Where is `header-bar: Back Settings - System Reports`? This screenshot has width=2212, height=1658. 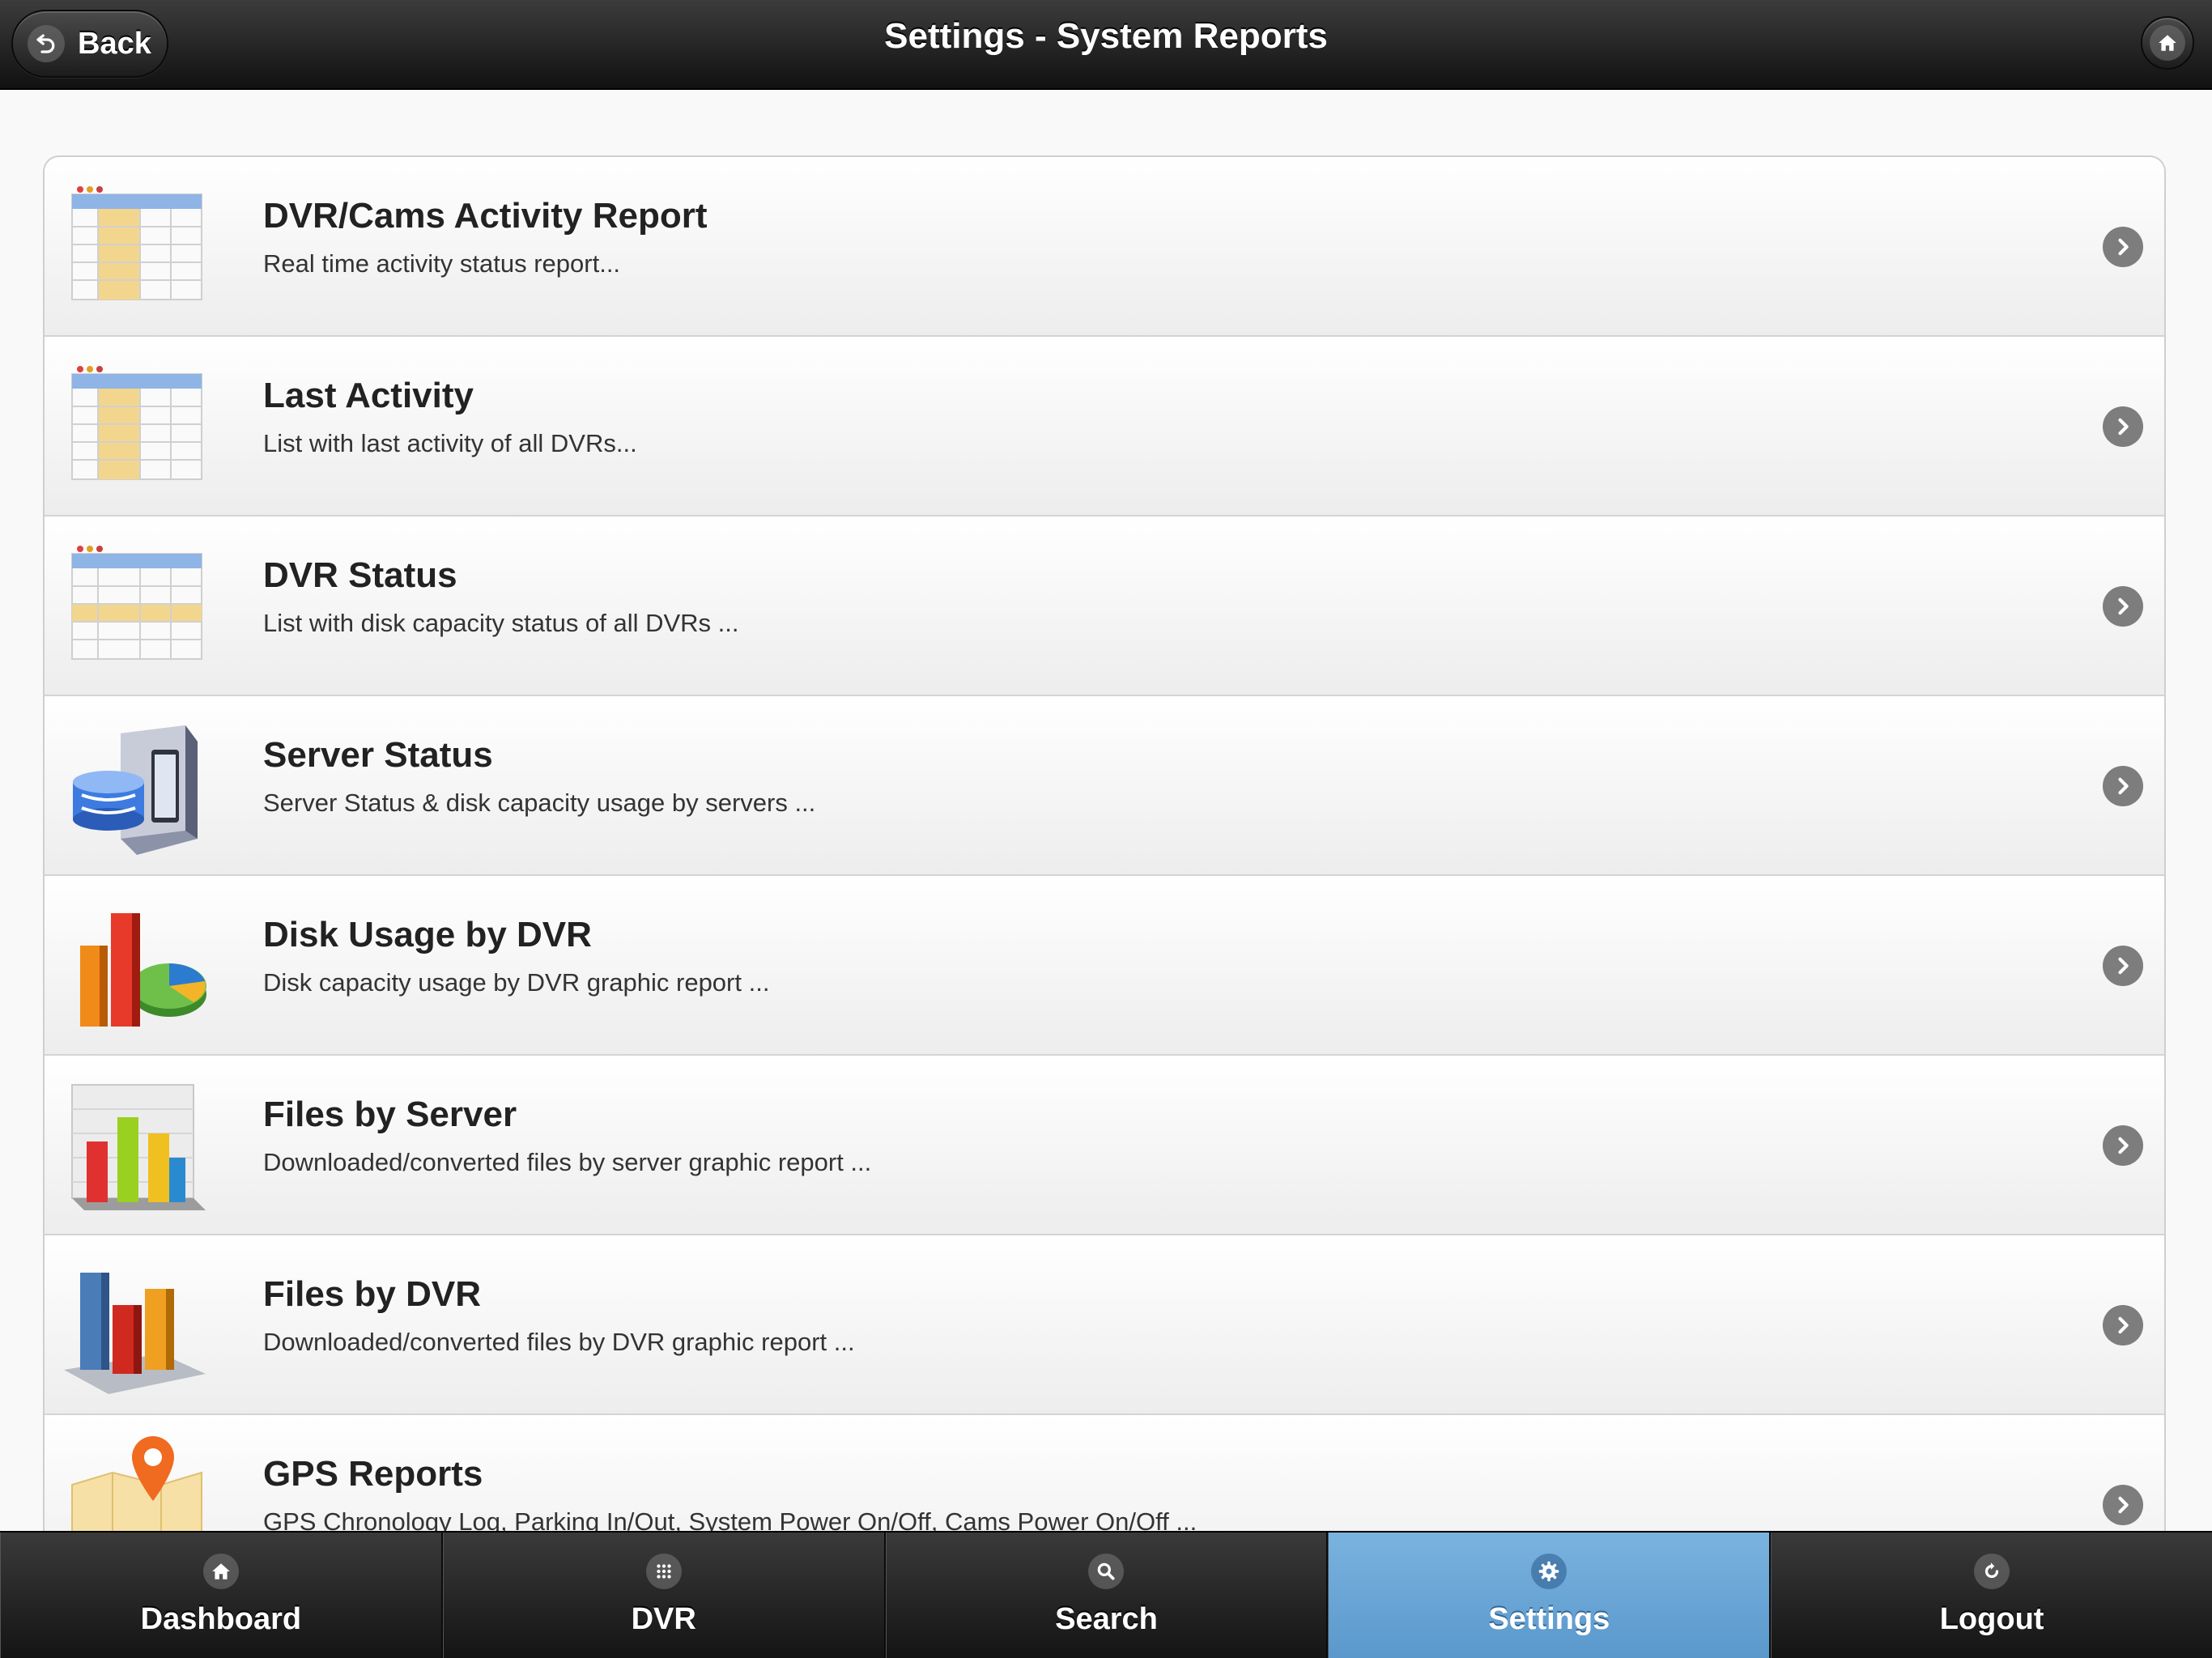 header-bar: Back Settings - System Reports is located at coordinates (1106, 45).